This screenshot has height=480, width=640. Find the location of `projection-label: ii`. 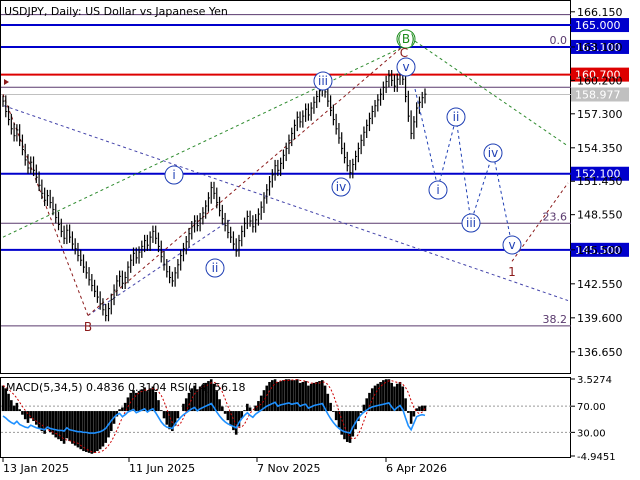

projection-label: ii is located at coordinates (456, 117).